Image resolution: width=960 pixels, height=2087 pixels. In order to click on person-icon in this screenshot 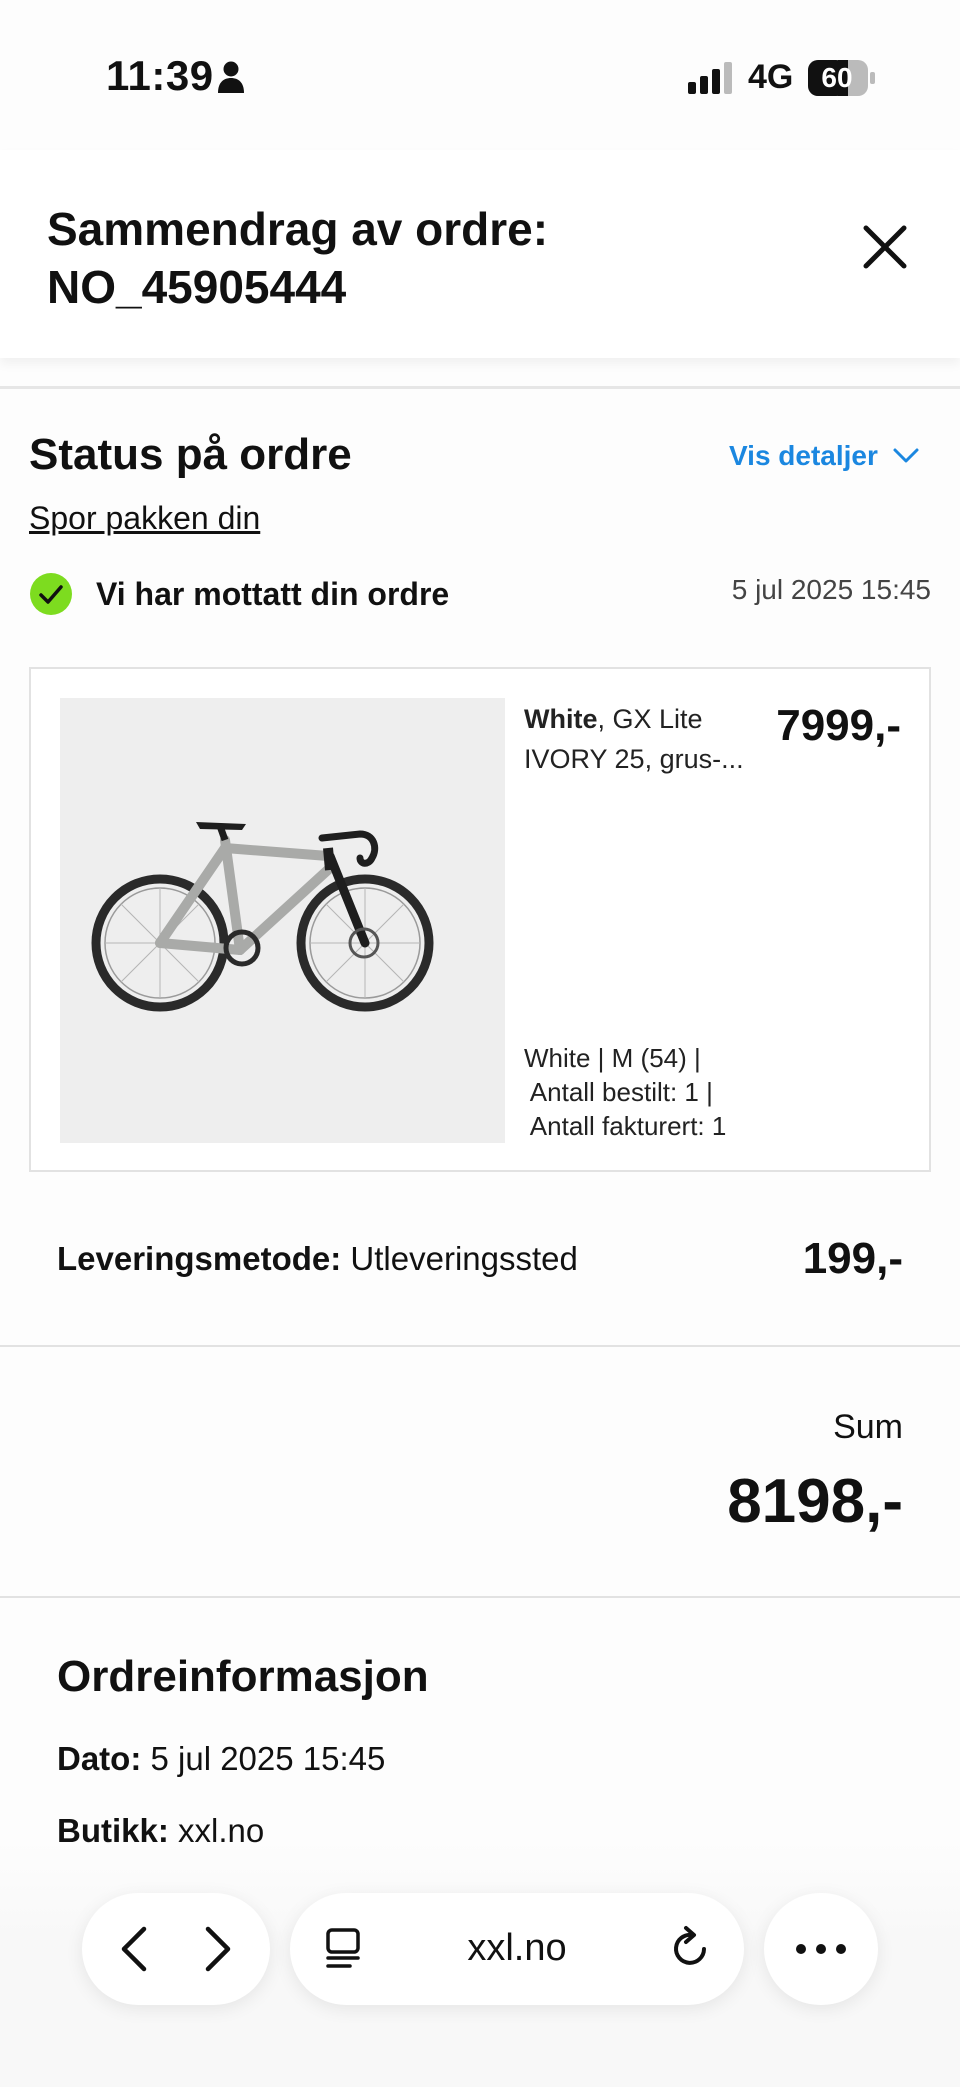, I will do `click(231, 77)`.